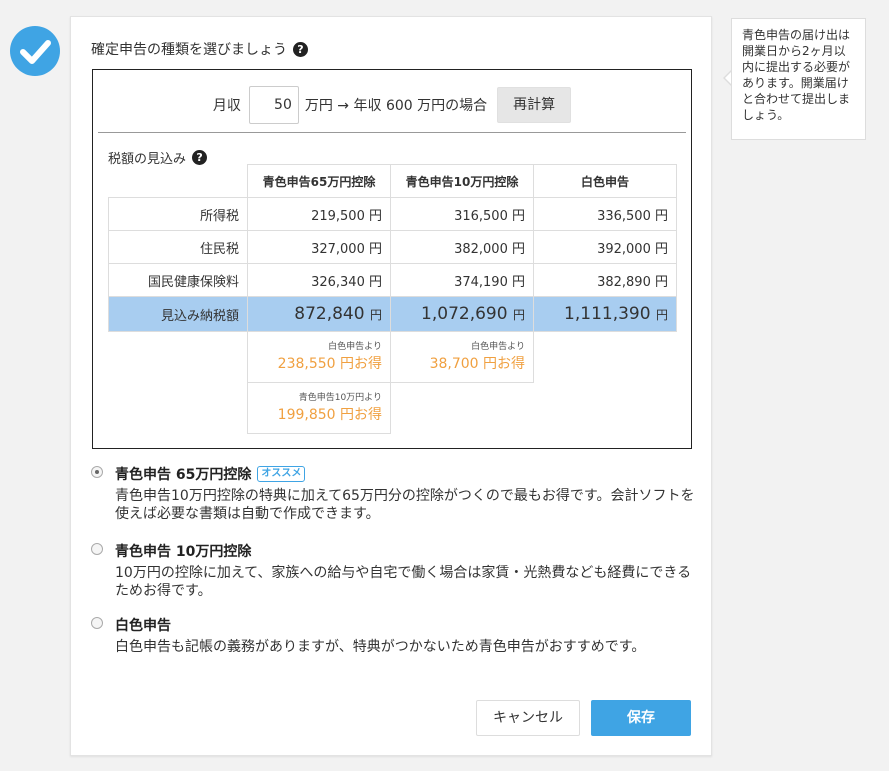 The width and height of the screenshot is (889, 771). What do you see at coordinates (462, 181) in the screenshot?
I see `column-header: 青色申告10万円控除` at bounding box center [462, 181].